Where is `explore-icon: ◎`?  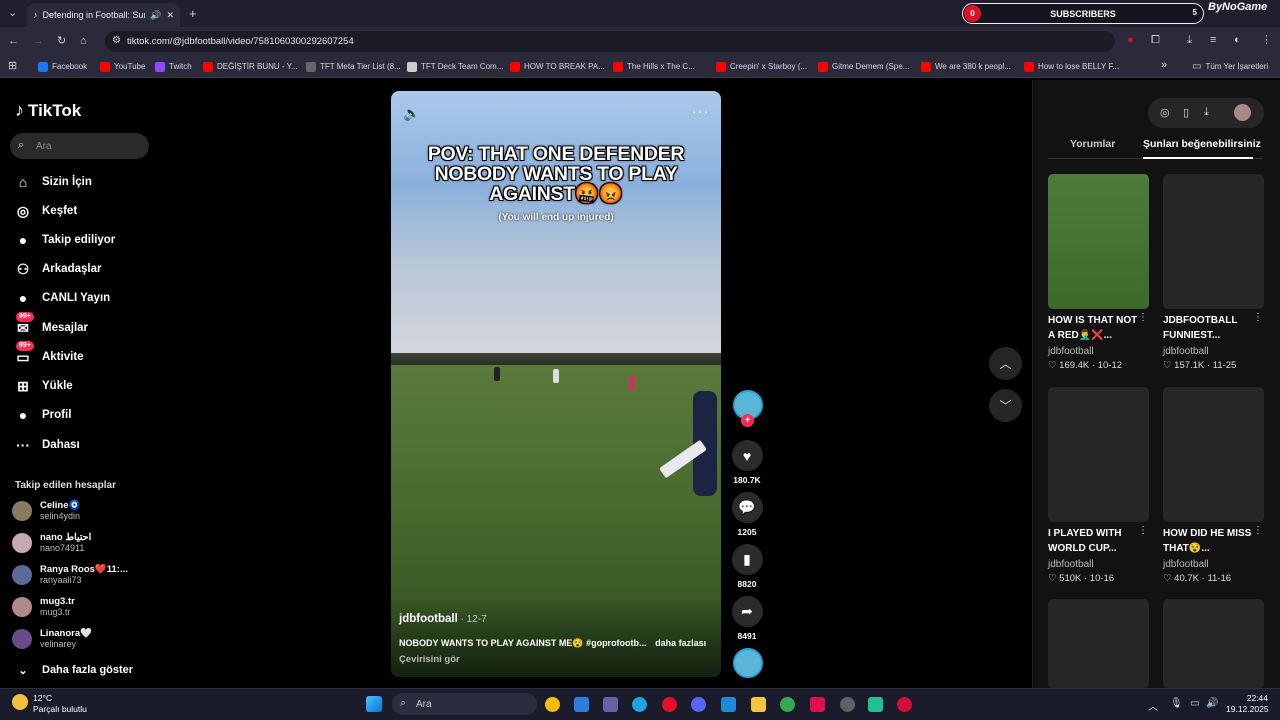 explore-icon: ◎ is located at coordinates (1165, 112).